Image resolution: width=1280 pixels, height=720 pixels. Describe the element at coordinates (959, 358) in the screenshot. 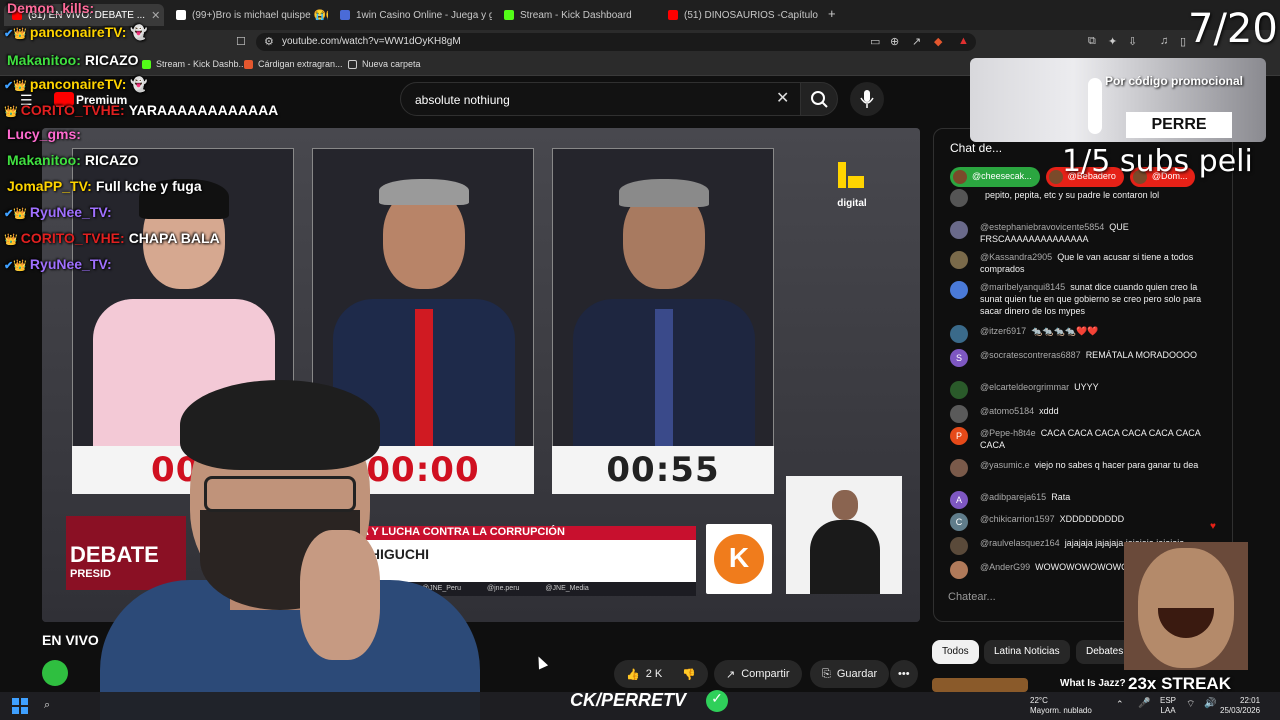

I see `chat-avatar: S` at that location.